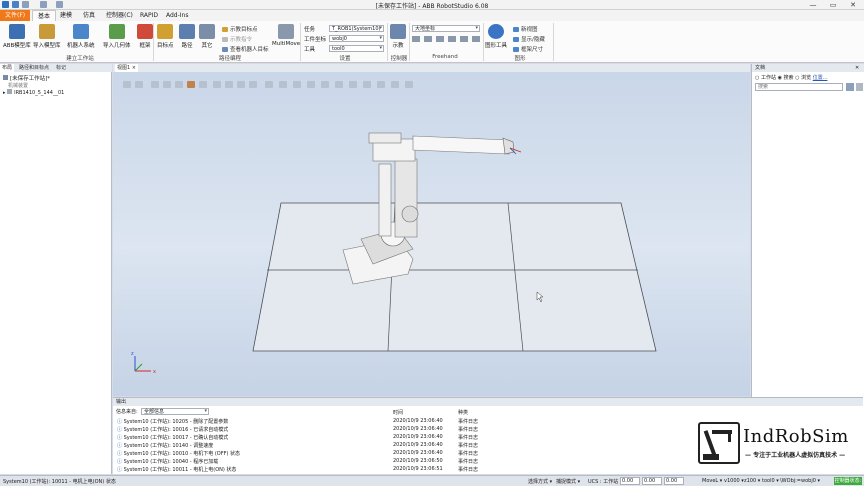 The image size is (864, 486). What do you see at coordinates (26, 78) in the screenshot?
I see `tree-station: [未保存工作站]*` at bounding box center [26, 78].